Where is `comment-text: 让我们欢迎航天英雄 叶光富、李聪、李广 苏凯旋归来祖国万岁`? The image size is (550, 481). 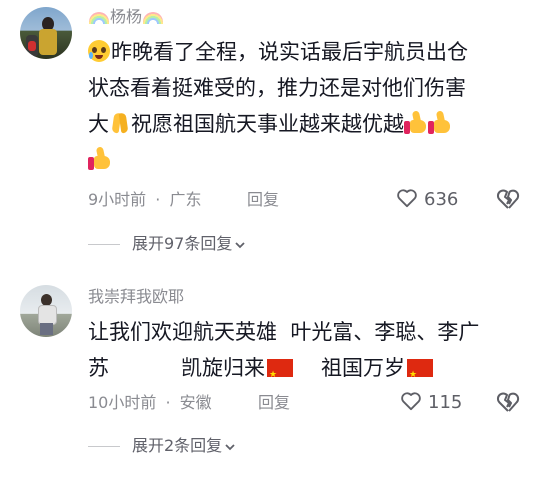 comment-text: 让我们欢迎航天英雄 叶光富、李聪、李广 苏凯旋归来祖国万岁 is located at coordinates (308, 353).